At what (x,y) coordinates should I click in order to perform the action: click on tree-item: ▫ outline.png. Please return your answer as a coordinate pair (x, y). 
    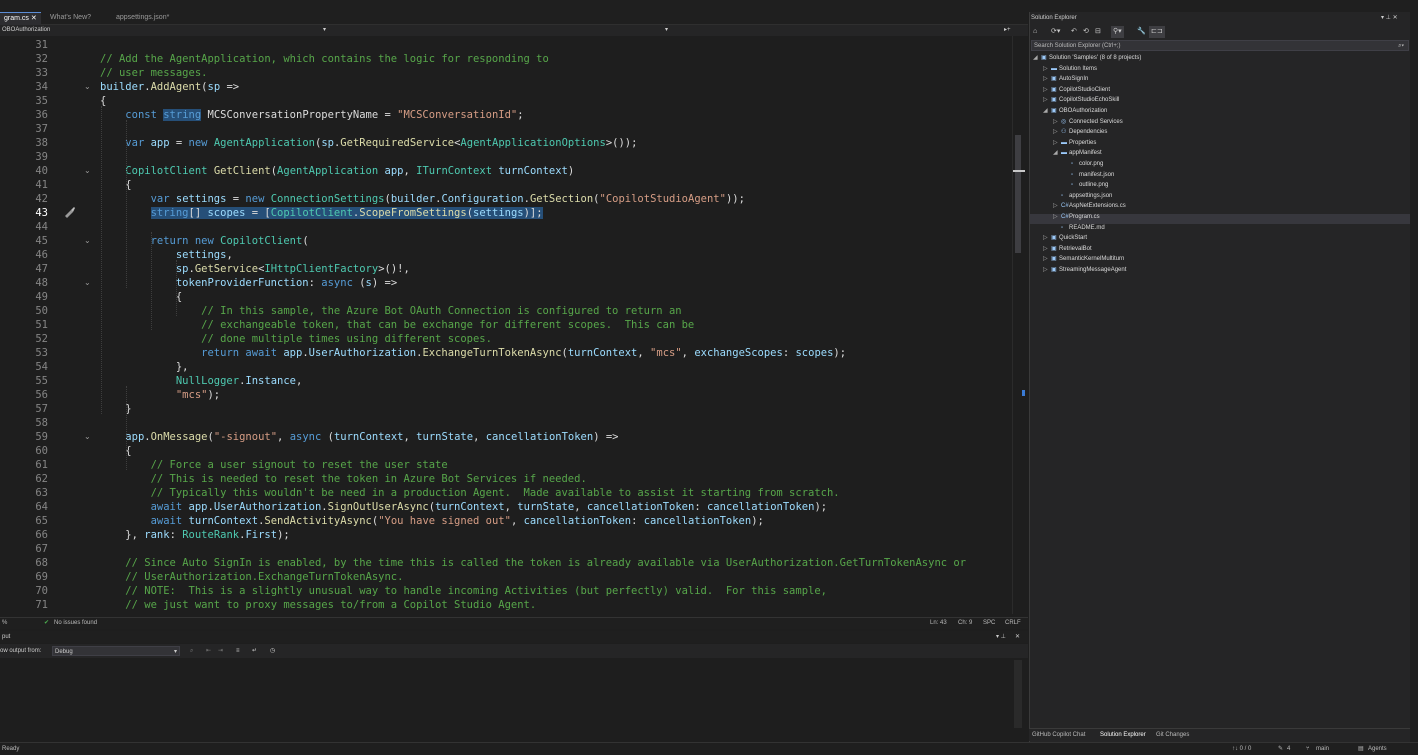
    Looking at the image, I should click on (1085, 185).